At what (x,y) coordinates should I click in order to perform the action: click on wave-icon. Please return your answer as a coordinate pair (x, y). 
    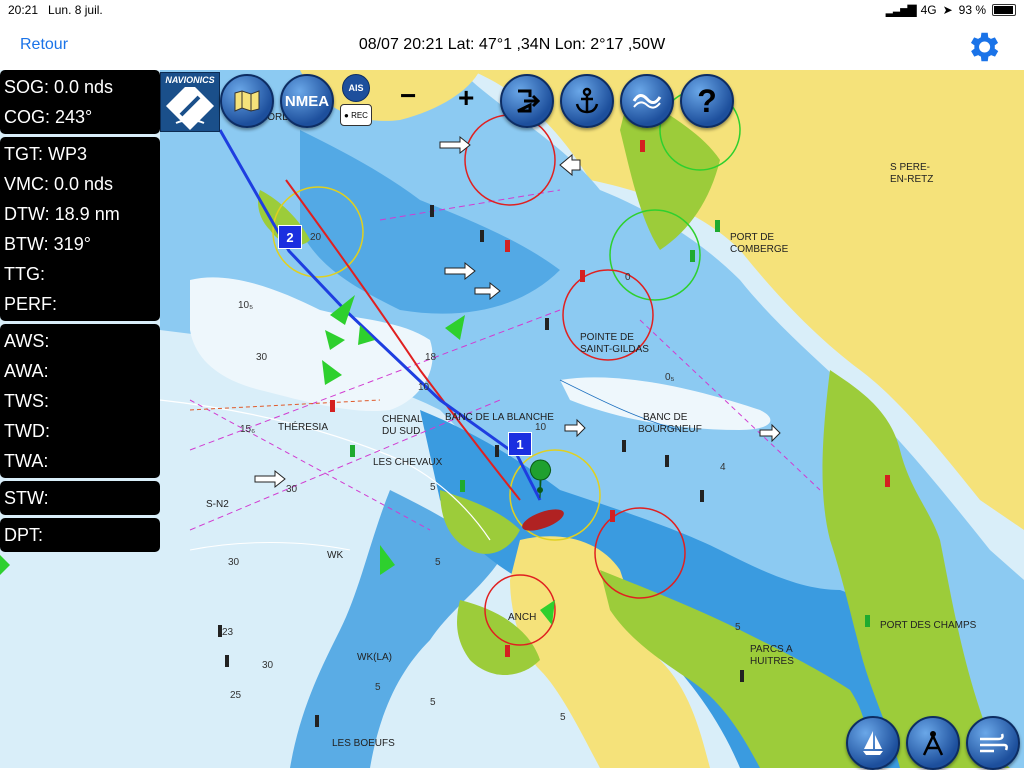
    Looking at the image, I should click on (647, 101).